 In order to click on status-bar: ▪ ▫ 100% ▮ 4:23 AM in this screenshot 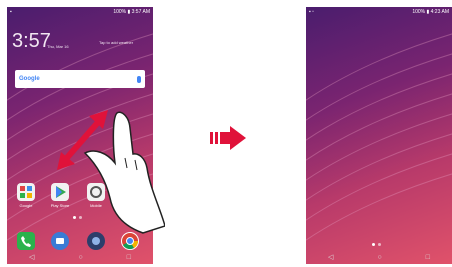, I will do `click(379, 11)`.